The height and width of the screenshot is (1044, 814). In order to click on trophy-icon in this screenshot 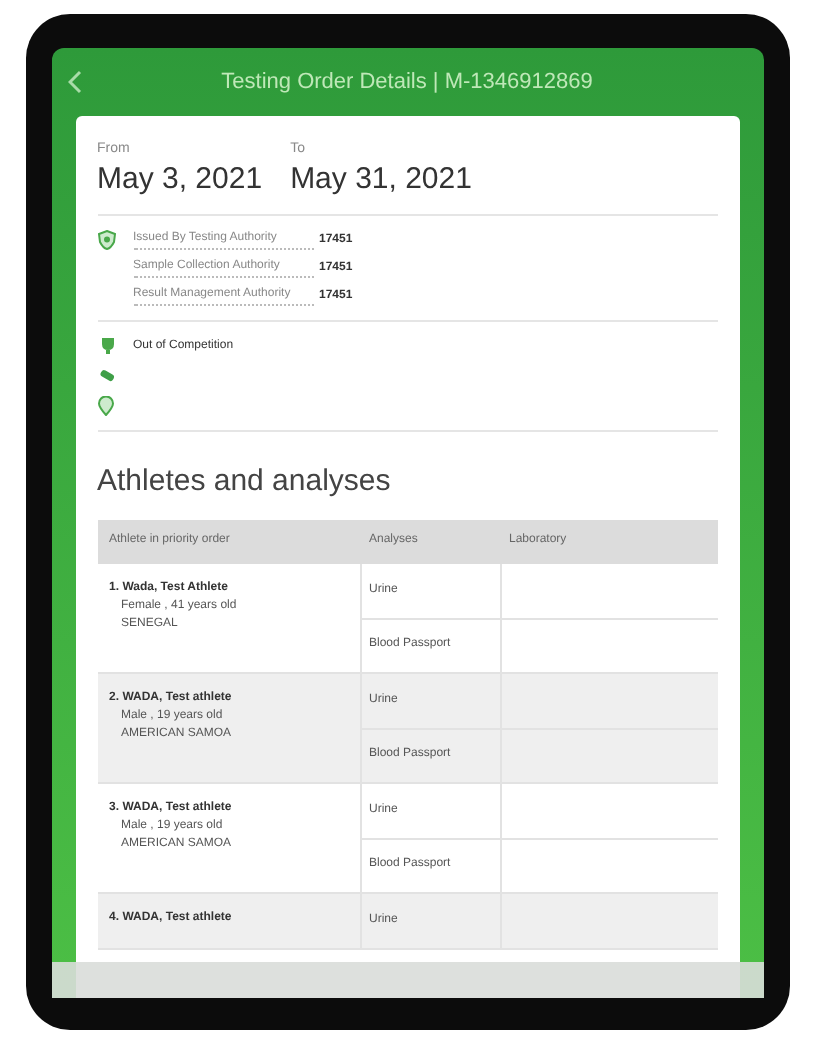, I will do `click(107, 346)`.